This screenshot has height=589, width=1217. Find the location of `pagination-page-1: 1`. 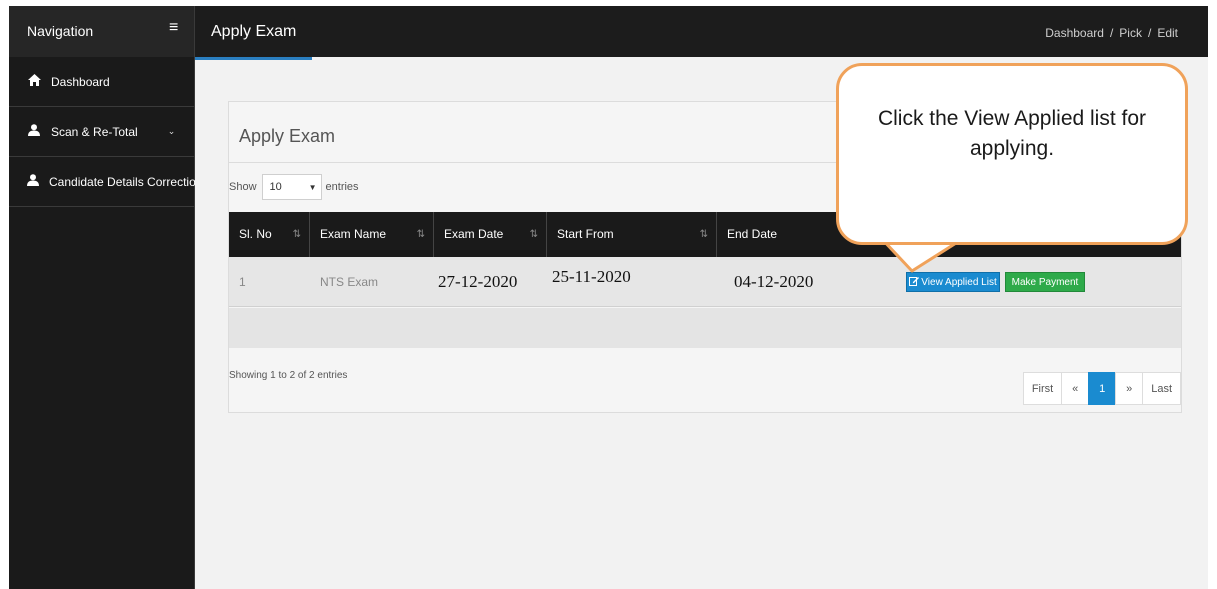

pagination-page-1: 1 is located at coordinates (1102, 388).